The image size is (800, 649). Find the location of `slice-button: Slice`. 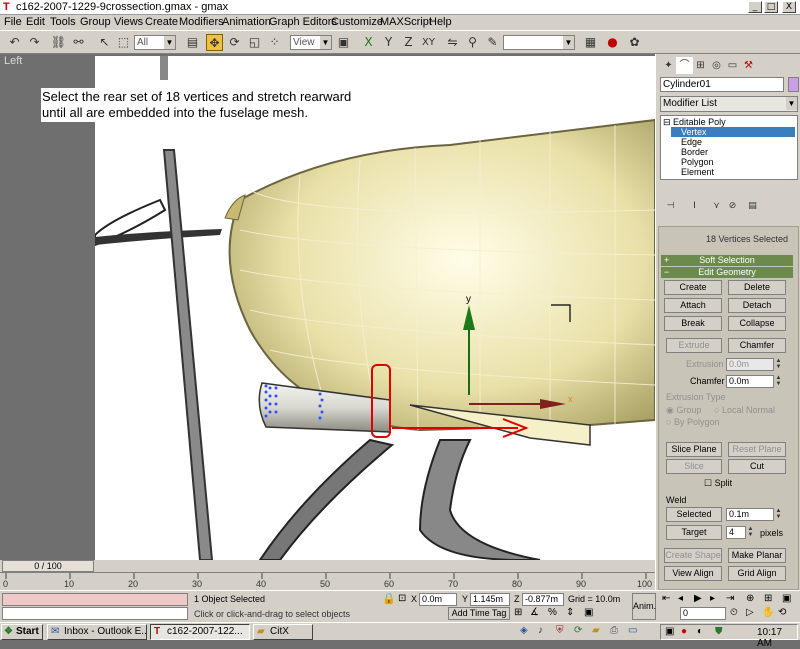

slice-button: Slice is located at coordinates (694, 466).